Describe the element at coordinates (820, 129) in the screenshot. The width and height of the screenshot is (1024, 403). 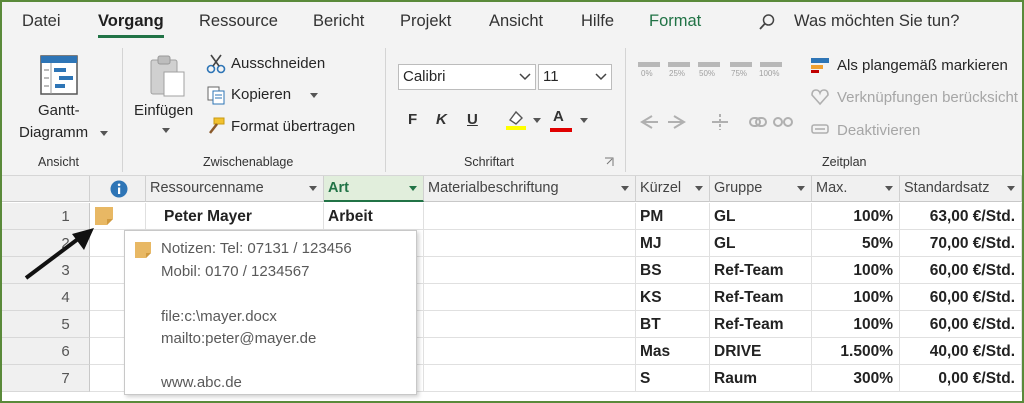
I see `deactivate-icon` at that location.